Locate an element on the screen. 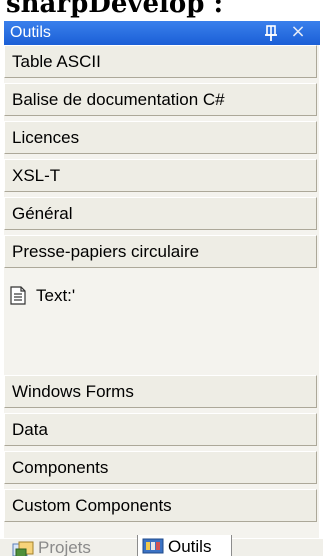 Image resolution: width=323 pixels, height=556 pixels. document-heading: sharpDevelop : is located at coordinates (115, 9).